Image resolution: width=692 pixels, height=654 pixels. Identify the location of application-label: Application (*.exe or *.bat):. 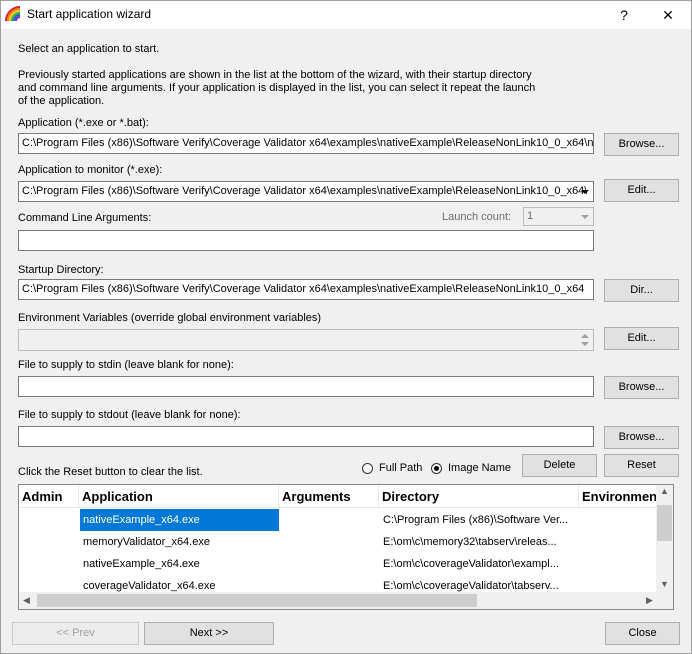
(83, 123).